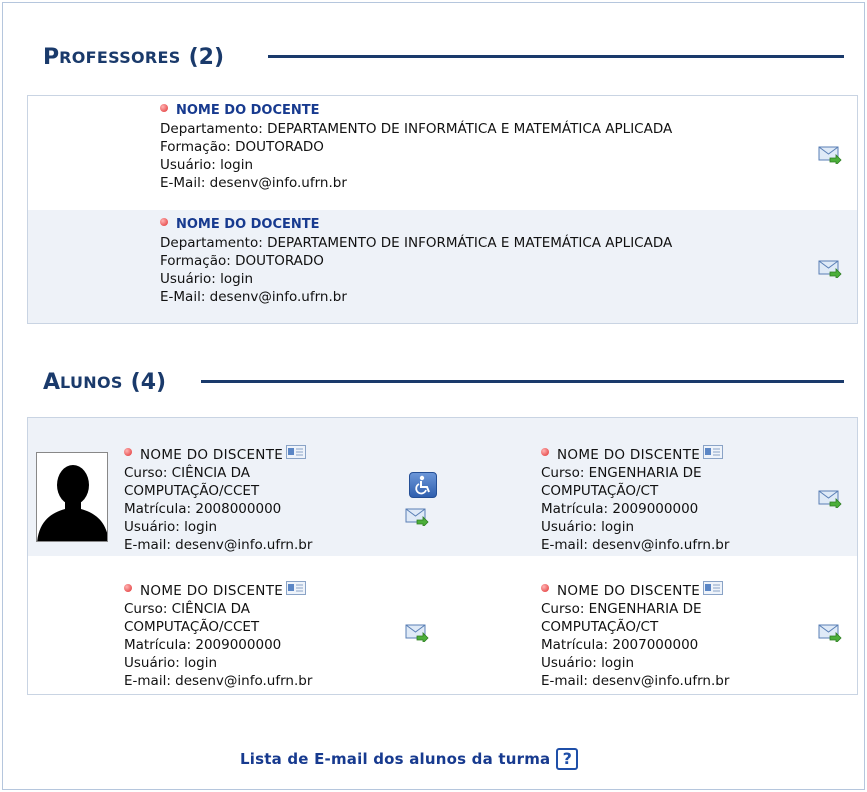  What do you see at coordinates (395, 759) in the screenshot?
I see `email-list-link-label: Lista de E-mail dos alunos da turma` at bounding box center [395, 759].